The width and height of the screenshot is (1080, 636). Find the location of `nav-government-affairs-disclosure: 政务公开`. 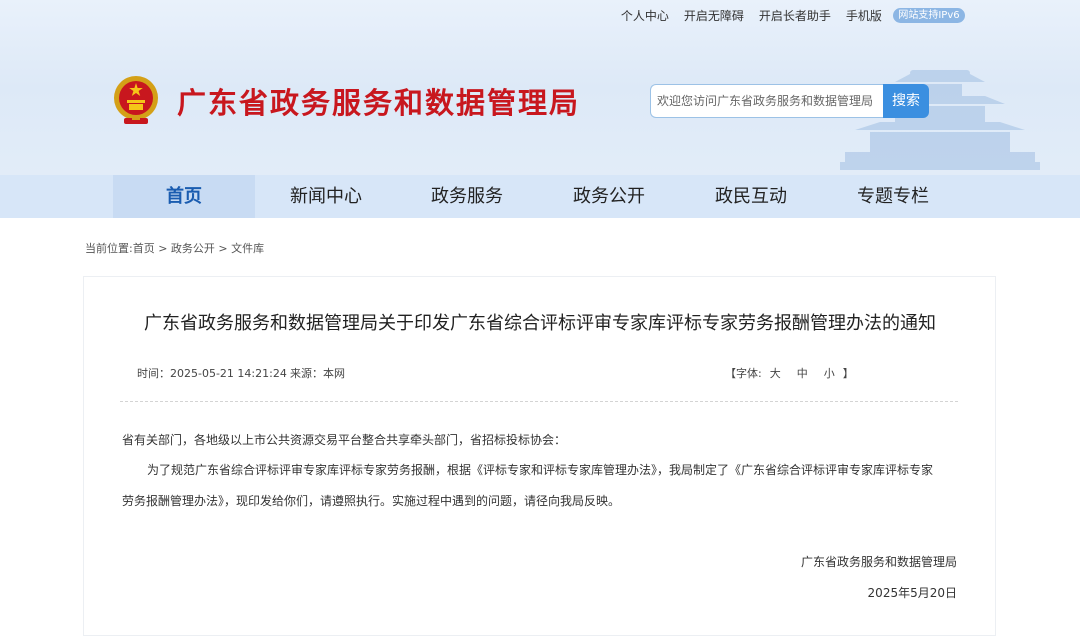

nav-government-affairs-disclosure: 政务公开 is located at coordinates (609, 196).